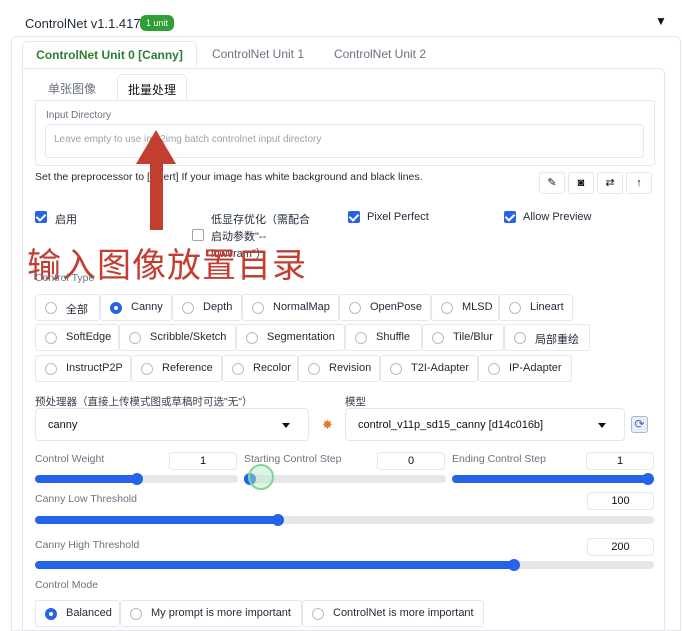 The image size is (682, 631). I want to click on enable-checkbox, so click(41, 217).